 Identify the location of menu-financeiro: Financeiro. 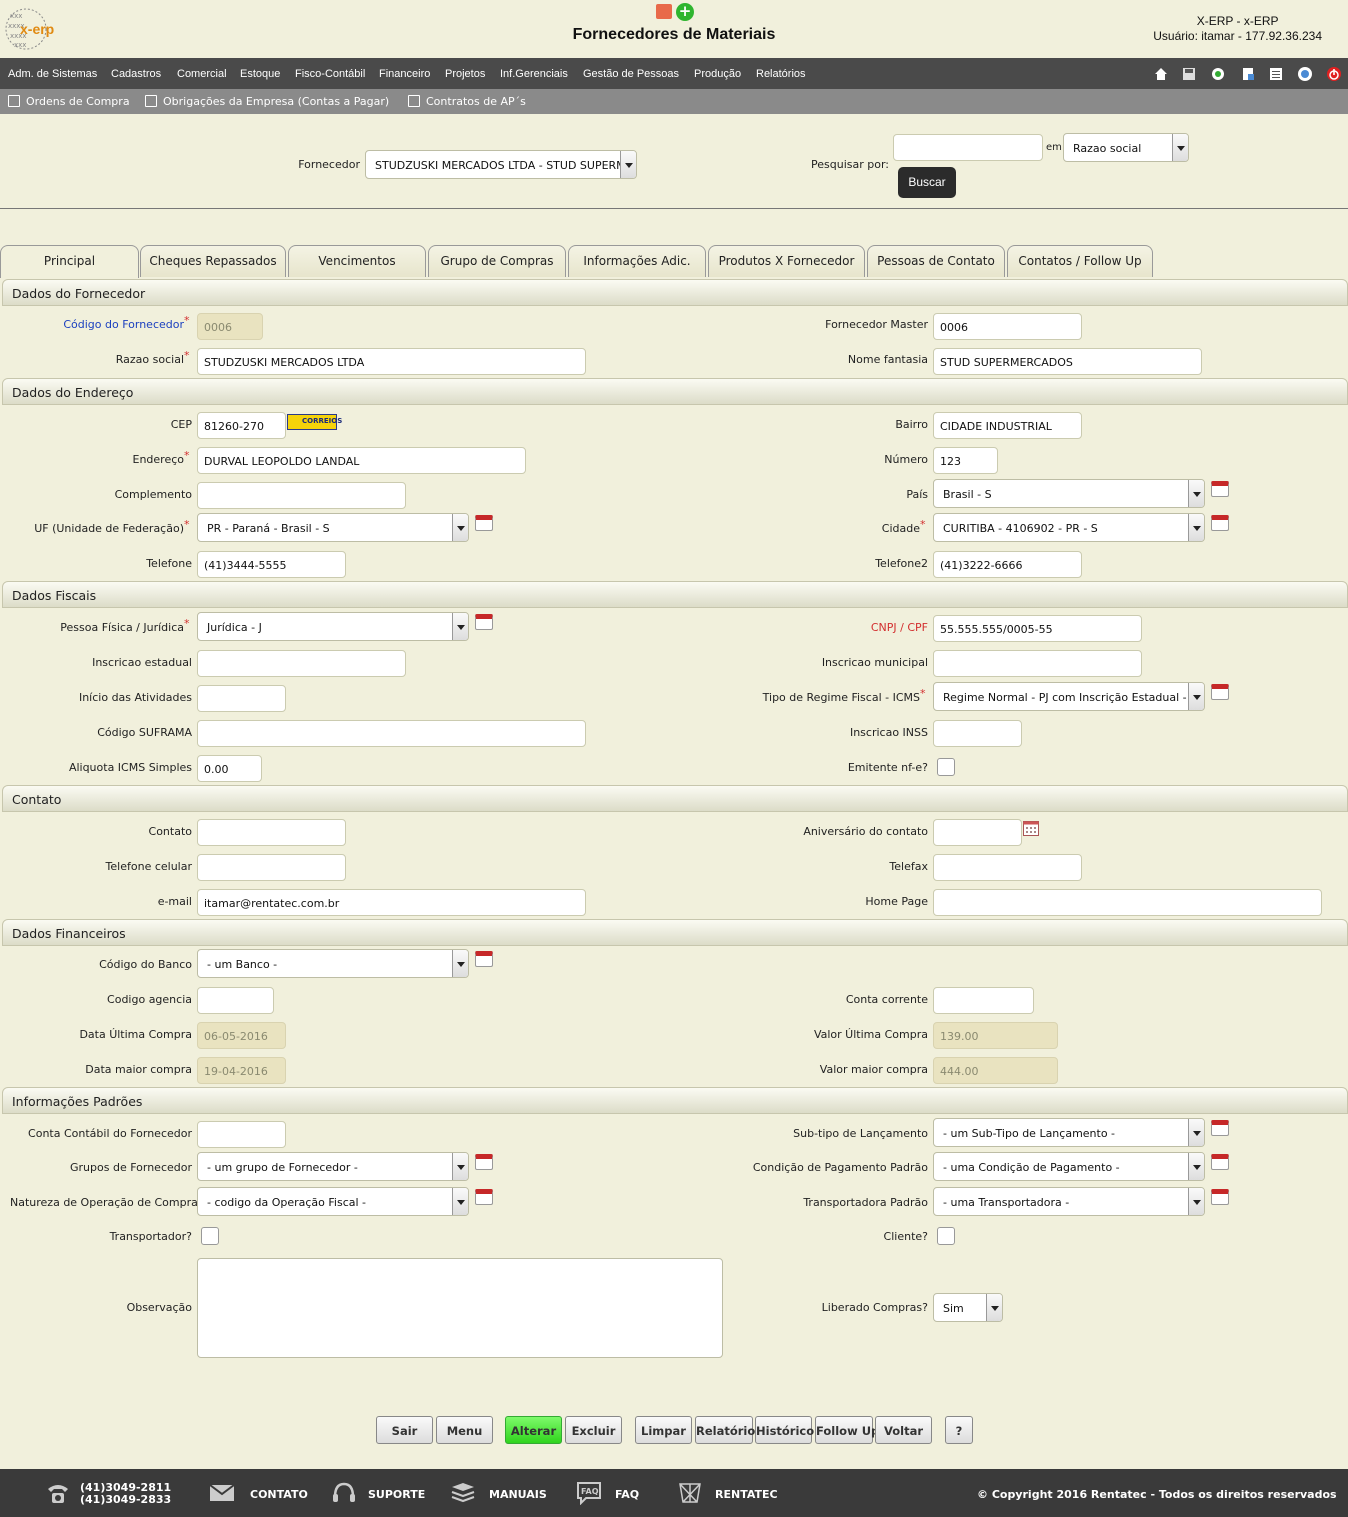
(404, 74).